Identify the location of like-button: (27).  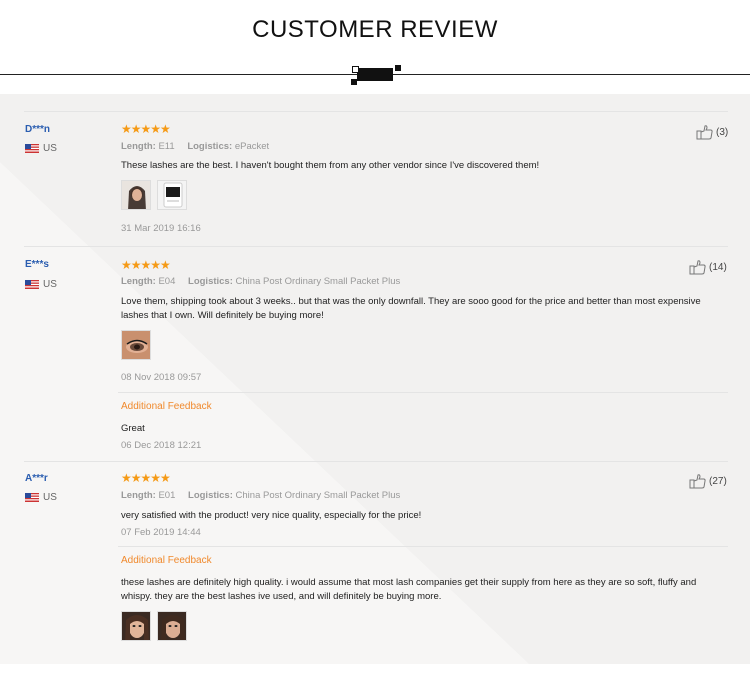
(708, 481).